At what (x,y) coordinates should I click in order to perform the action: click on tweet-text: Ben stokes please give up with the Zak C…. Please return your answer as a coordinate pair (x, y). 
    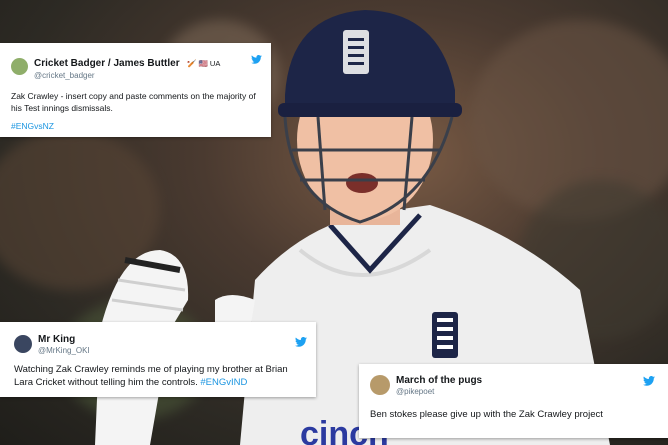
    Looking at the image, I should click on (486, 414).